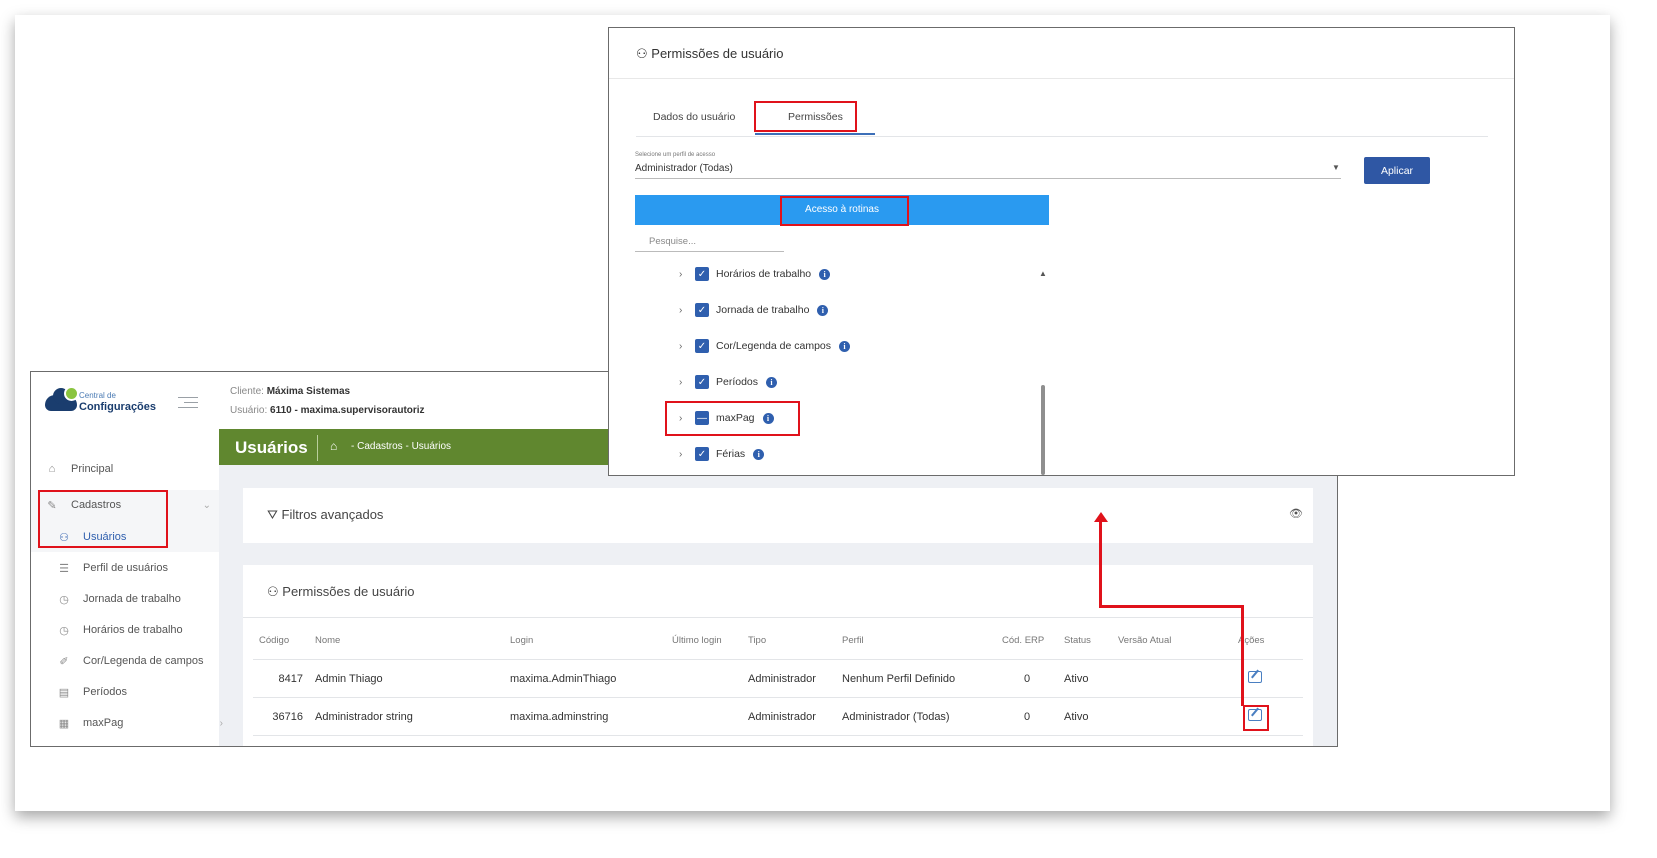  Describe the element at coordinates (737, 382) in the screenshot. I see `tree-item-label: Períodos` at that location.